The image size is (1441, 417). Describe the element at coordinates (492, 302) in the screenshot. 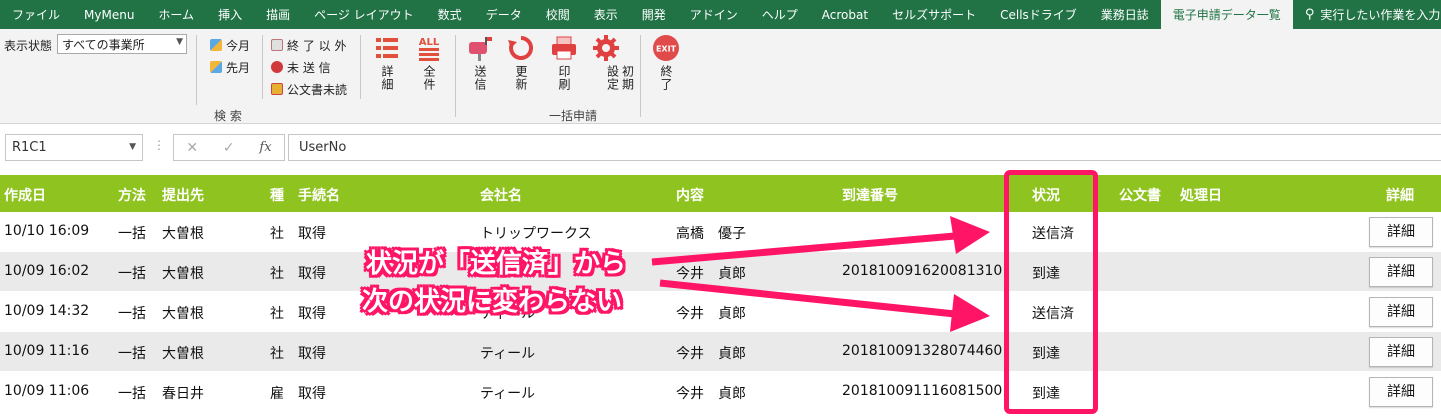

I see `annotation-line2: 次の状況に変わらない` at that location.